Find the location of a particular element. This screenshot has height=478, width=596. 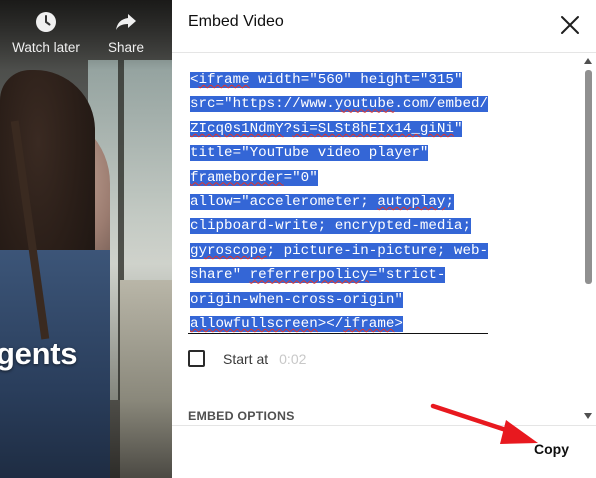

header-divider is located at coordinates (384, 52).